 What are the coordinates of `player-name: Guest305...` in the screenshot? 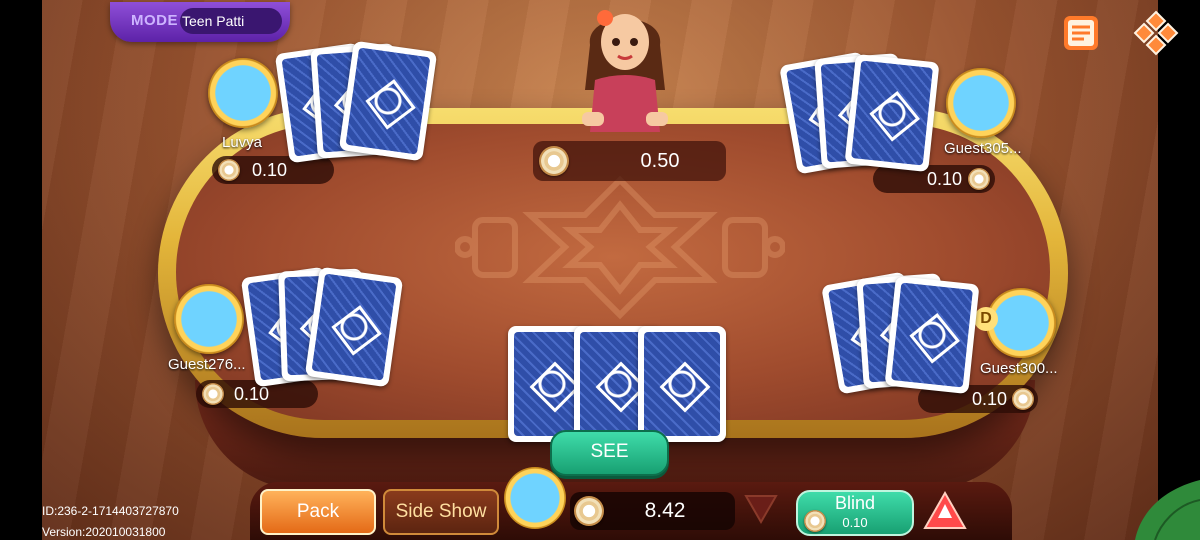 It's located at (983, 148).